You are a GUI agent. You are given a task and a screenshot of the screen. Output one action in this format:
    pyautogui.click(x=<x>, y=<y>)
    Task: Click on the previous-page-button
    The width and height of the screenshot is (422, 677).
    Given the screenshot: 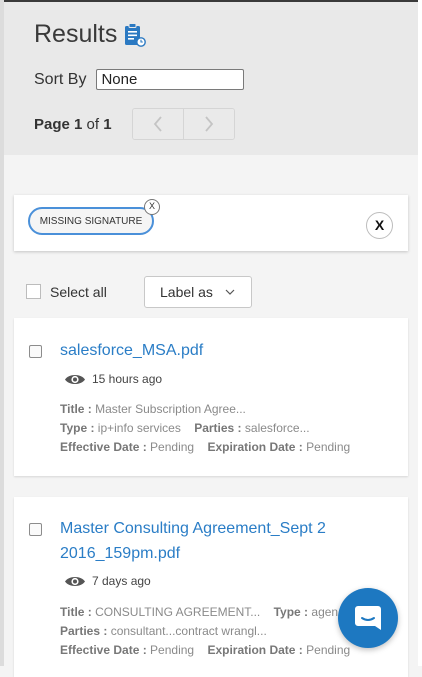 What is the action you would take?
    pyautogui.click(x=158, y=124)
    